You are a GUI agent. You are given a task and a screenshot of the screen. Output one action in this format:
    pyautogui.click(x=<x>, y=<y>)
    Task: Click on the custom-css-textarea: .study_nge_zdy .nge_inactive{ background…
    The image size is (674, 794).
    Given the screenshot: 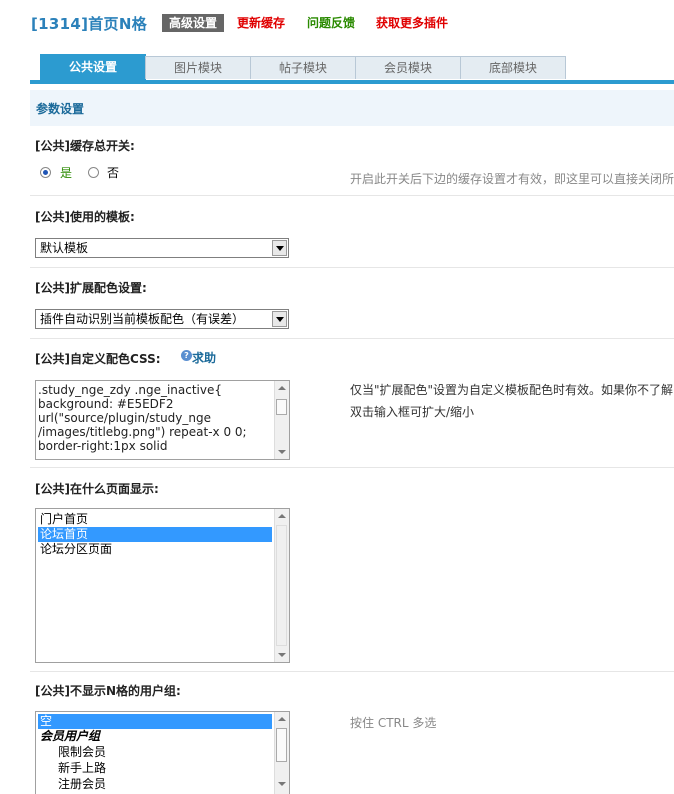 What is the action you would take?
    pyautogui.click(x=162, y=420)
    